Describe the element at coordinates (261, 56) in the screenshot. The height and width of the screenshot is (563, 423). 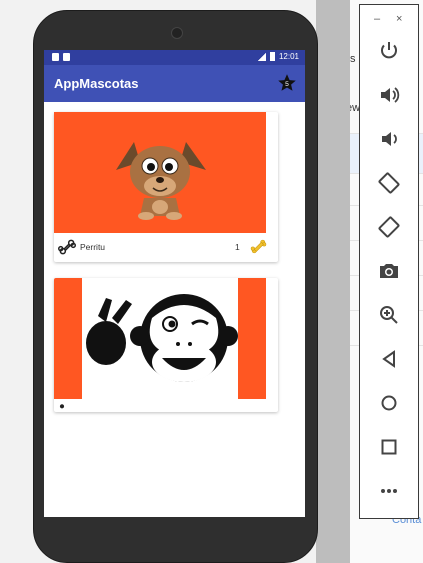
I see `signal-icon` at that location.